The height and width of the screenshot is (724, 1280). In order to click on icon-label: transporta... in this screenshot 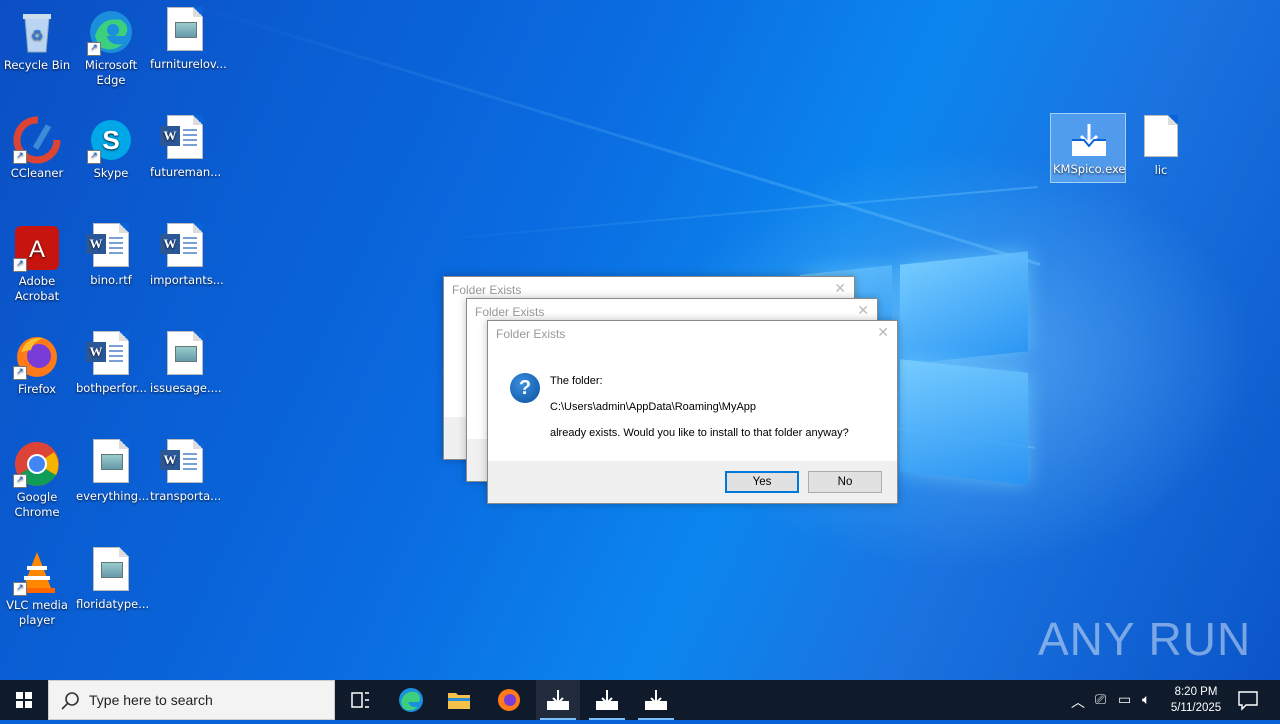, I will do `click(186, 496)`.